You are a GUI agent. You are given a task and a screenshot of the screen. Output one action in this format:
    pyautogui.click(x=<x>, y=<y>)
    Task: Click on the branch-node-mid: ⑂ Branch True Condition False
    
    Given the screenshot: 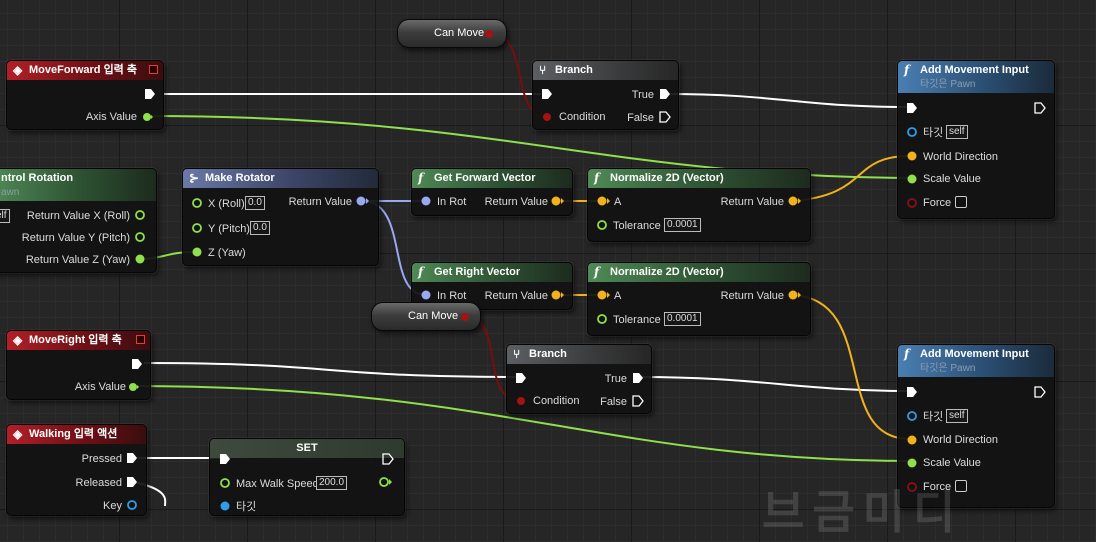 What is the action you would take?
    pyautogui.click(x=579, y=379)
    